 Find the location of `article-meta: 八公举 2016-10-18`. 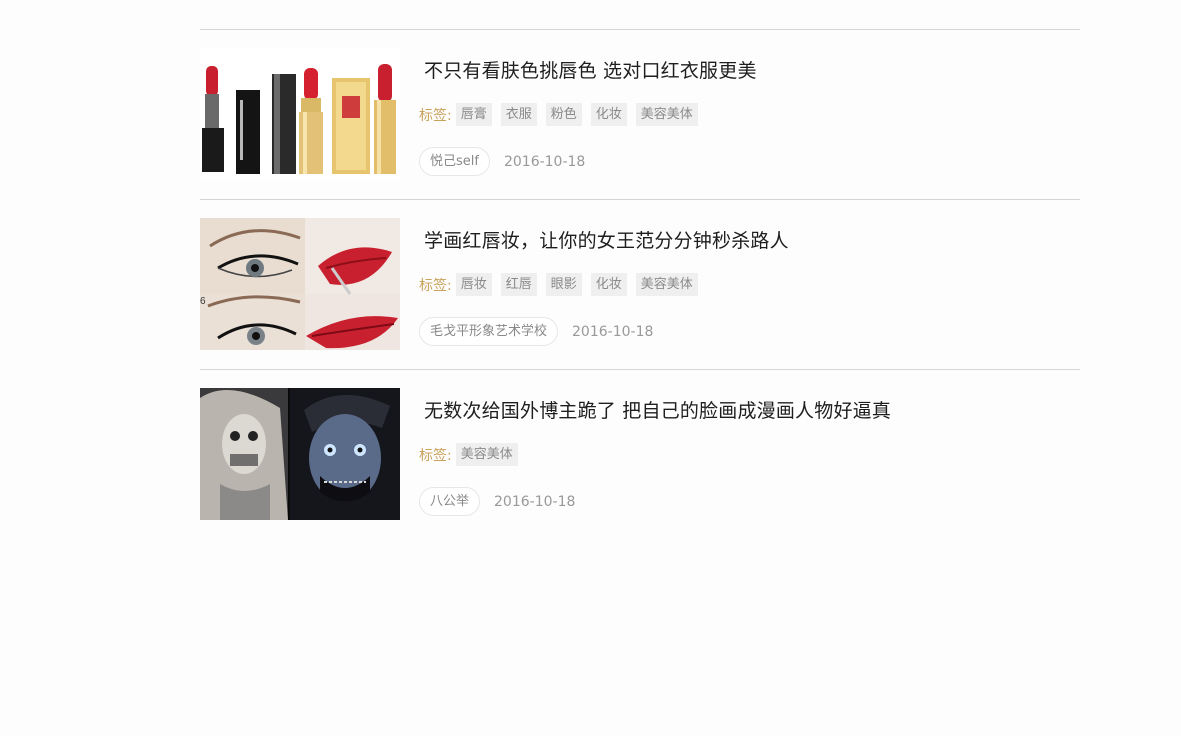

article-meta: 八公举 2016-10-18 is located at coordinates (497, 501).